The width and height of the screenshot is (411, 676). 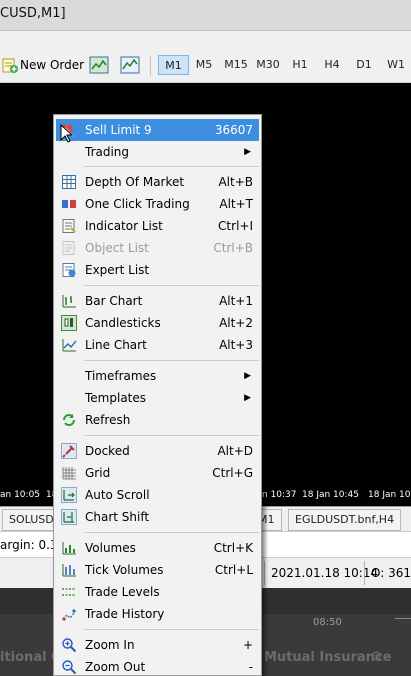 What do you see at coordinates (69, 301) in the screenshot?
I see `bar-chart-icon` at bounding box center [69, 301].